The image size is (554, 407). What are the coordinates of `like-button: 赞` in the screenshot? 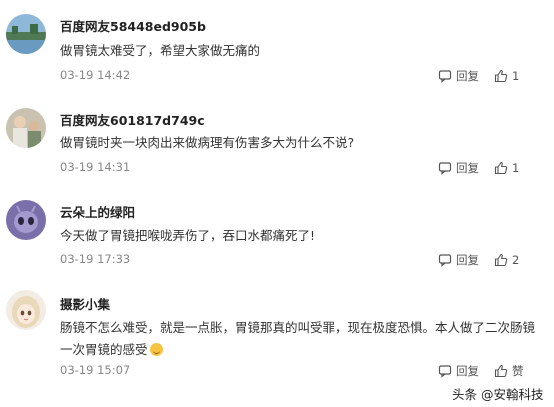 It's located at (509, 371).